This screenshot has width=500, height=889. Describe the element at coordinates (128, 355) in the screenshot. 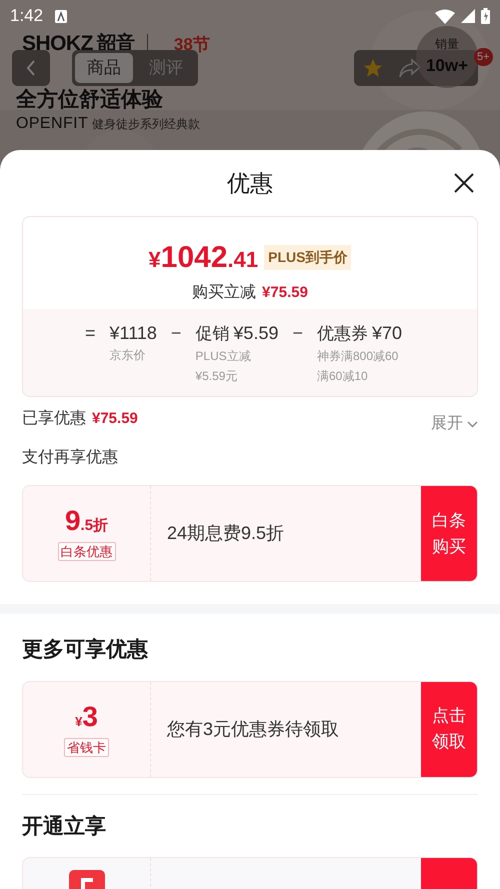

I see `breakdown-note: 京东价` at that location.